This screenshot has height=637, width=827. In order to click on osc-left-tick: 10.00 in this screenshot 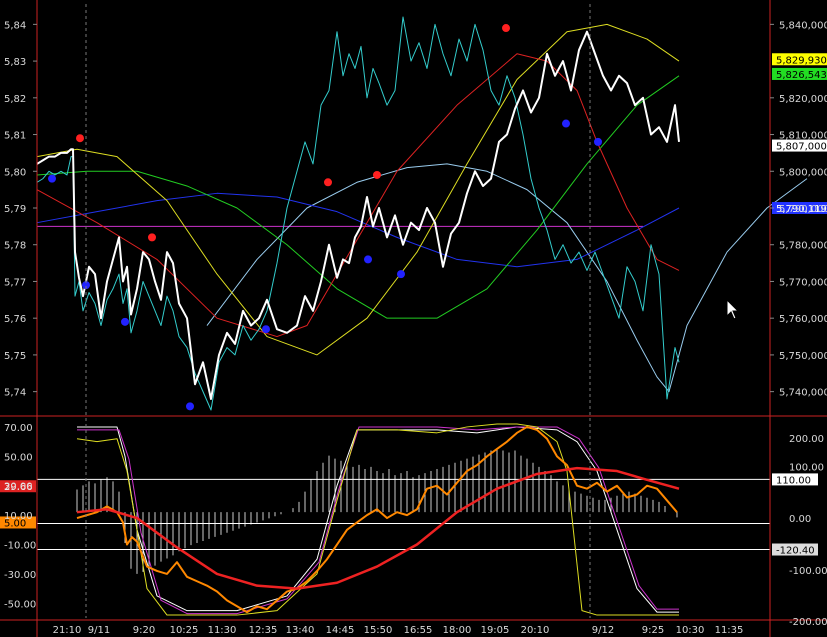, I will do `click(18, 516)`.